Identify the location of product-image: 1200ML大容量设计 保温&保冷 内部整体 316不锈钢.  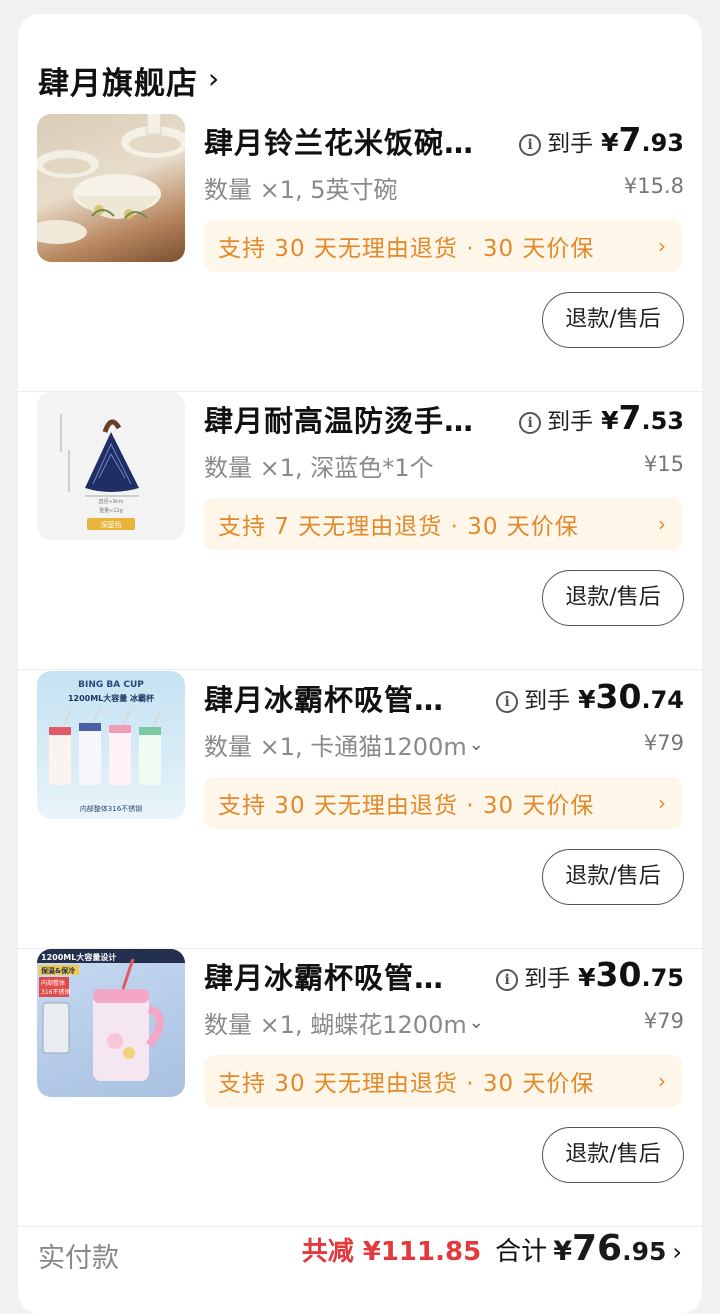
(111, 1023).